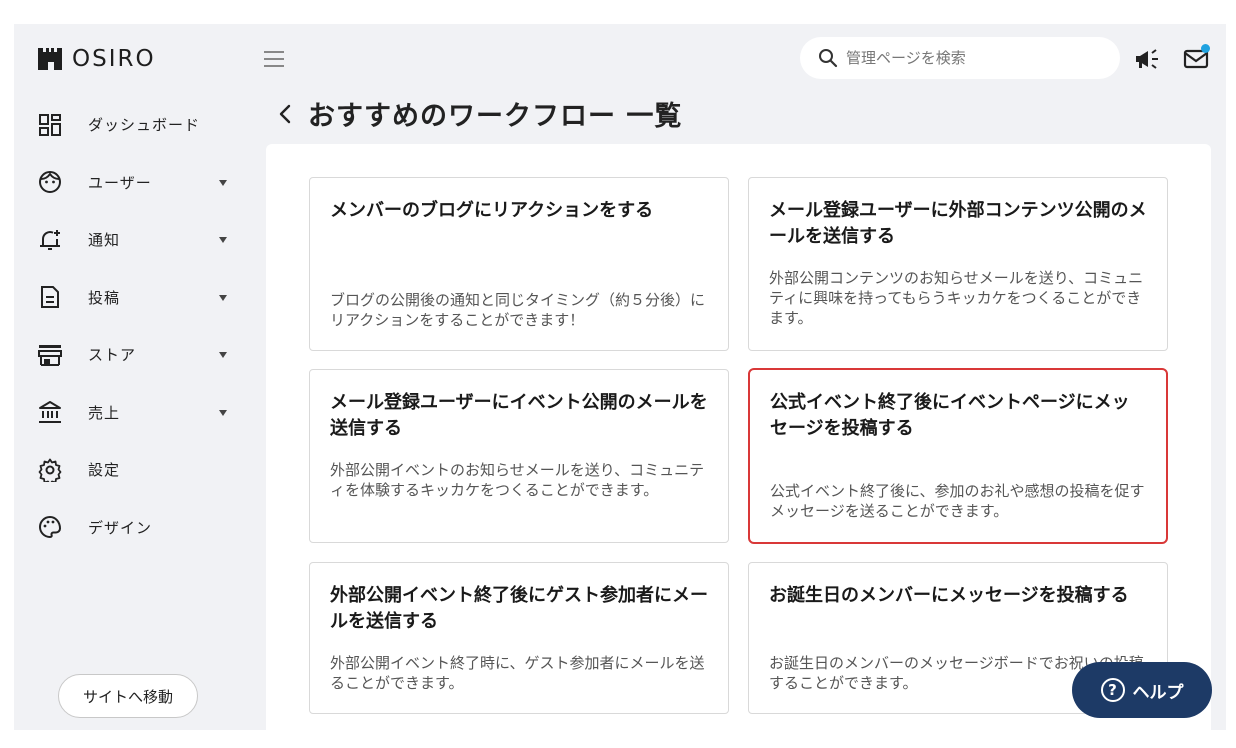  Describe the element at coordinates (274, 59) in the screenshot. I see `menu-icon` at that location.